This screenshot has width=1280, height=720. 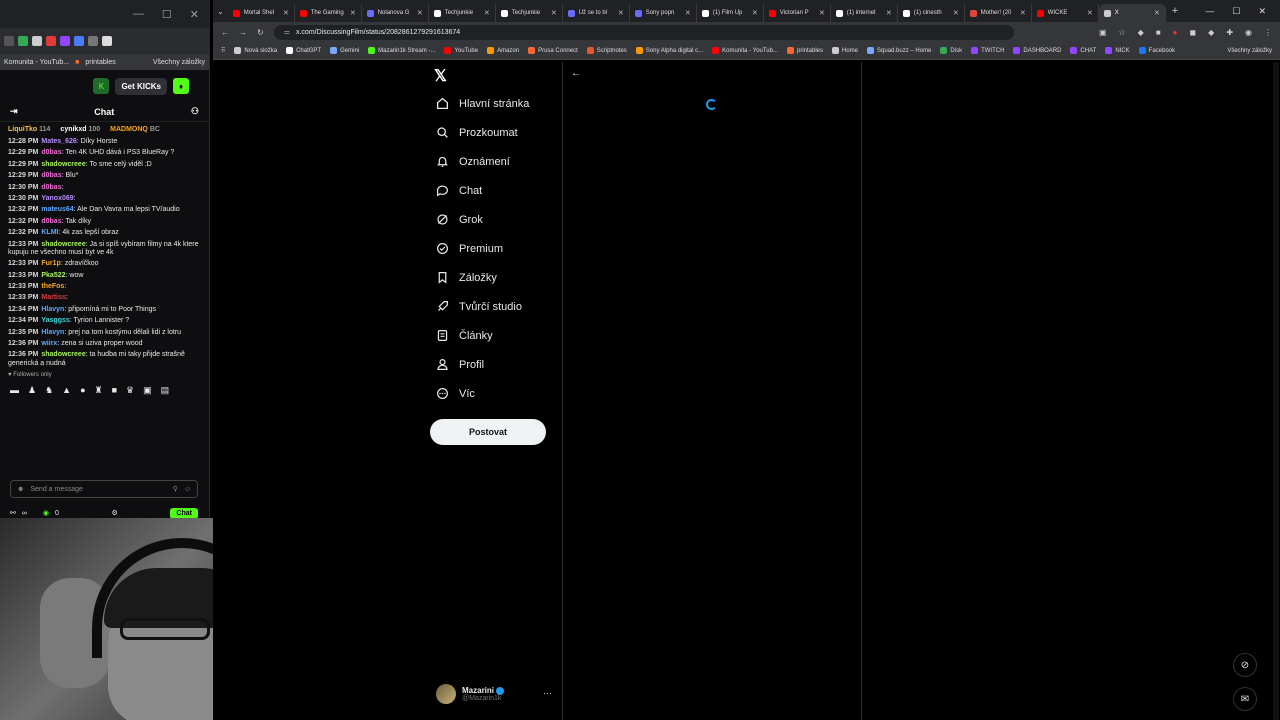 What do you see at coordinates (195, 111) in the screenshot?
I see `users-icon: ⚇` at bounding box center [195, 111].